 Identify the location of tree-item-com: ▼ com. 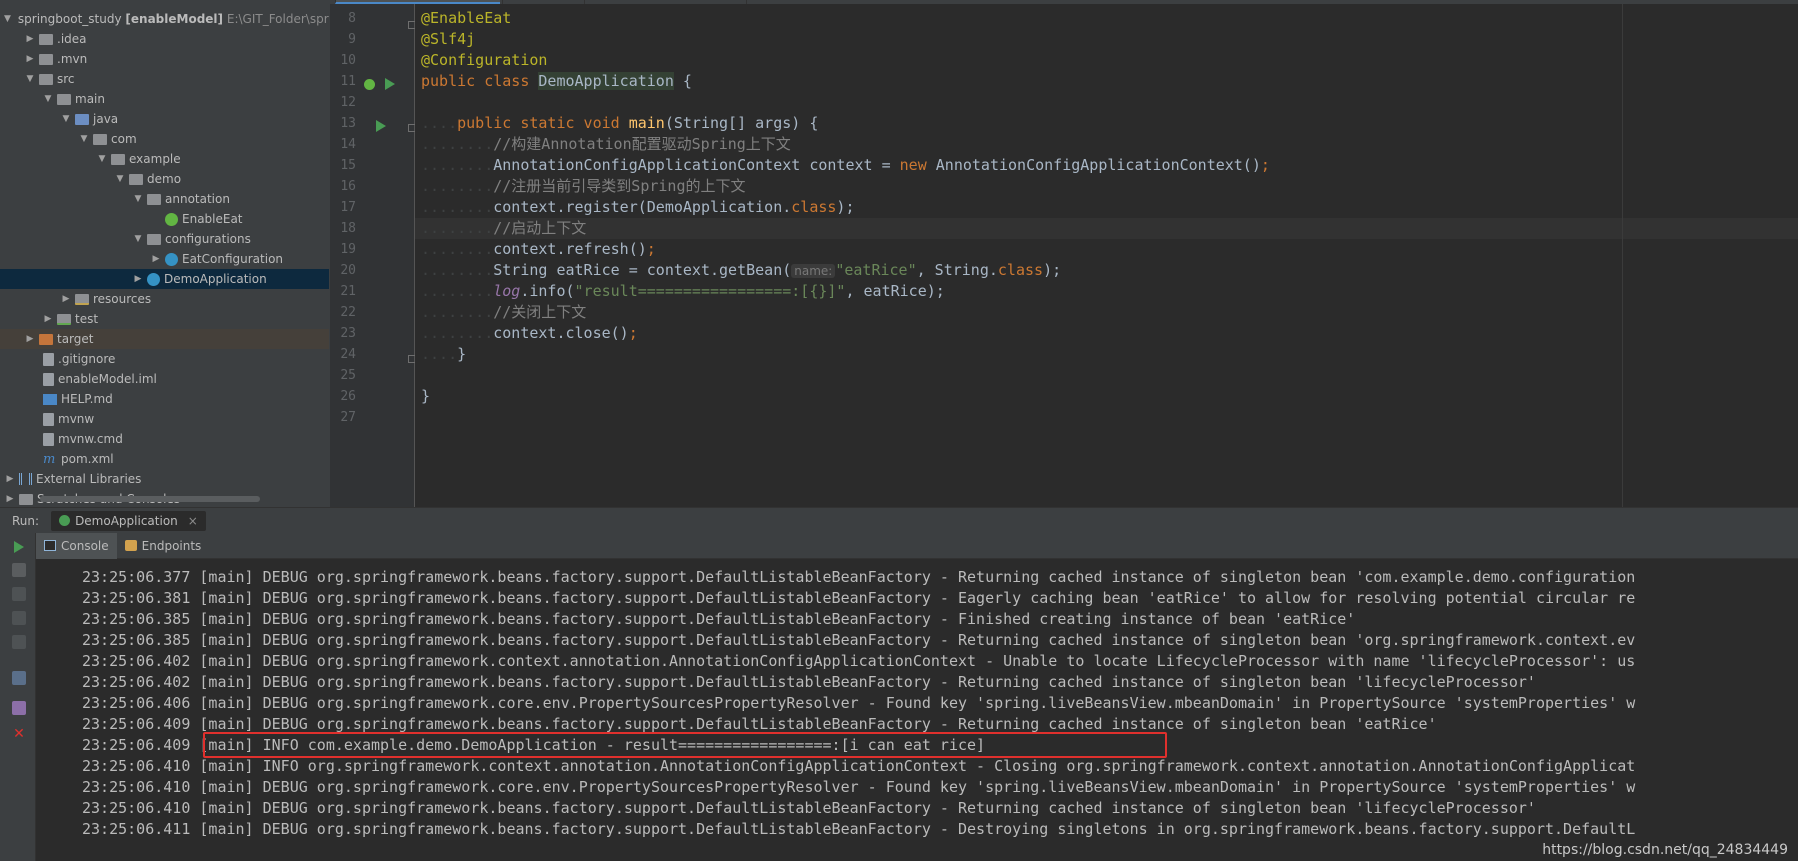
(164, 139).